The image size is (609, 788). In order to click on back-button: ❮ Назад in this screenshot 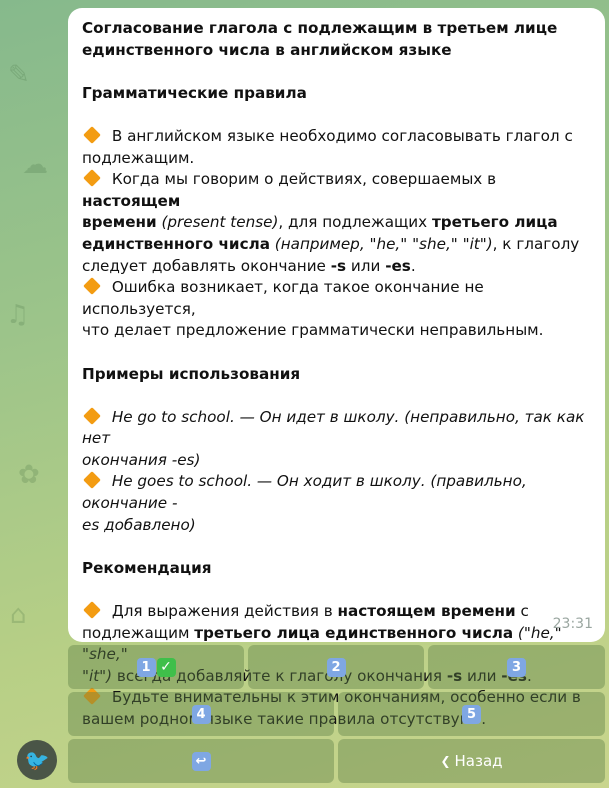, I will do `click(471, 761)`.